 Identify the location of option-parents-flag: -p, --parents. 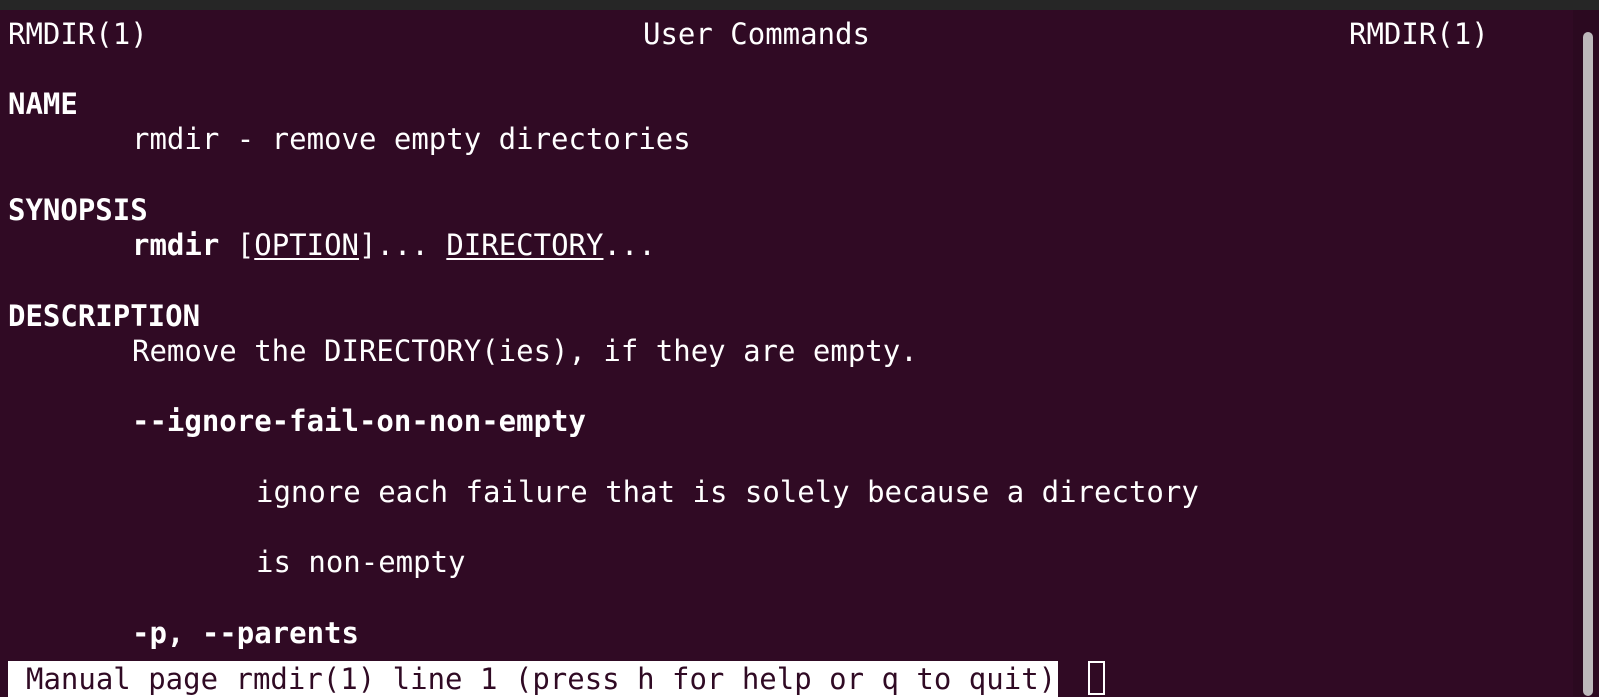
(245, 633).